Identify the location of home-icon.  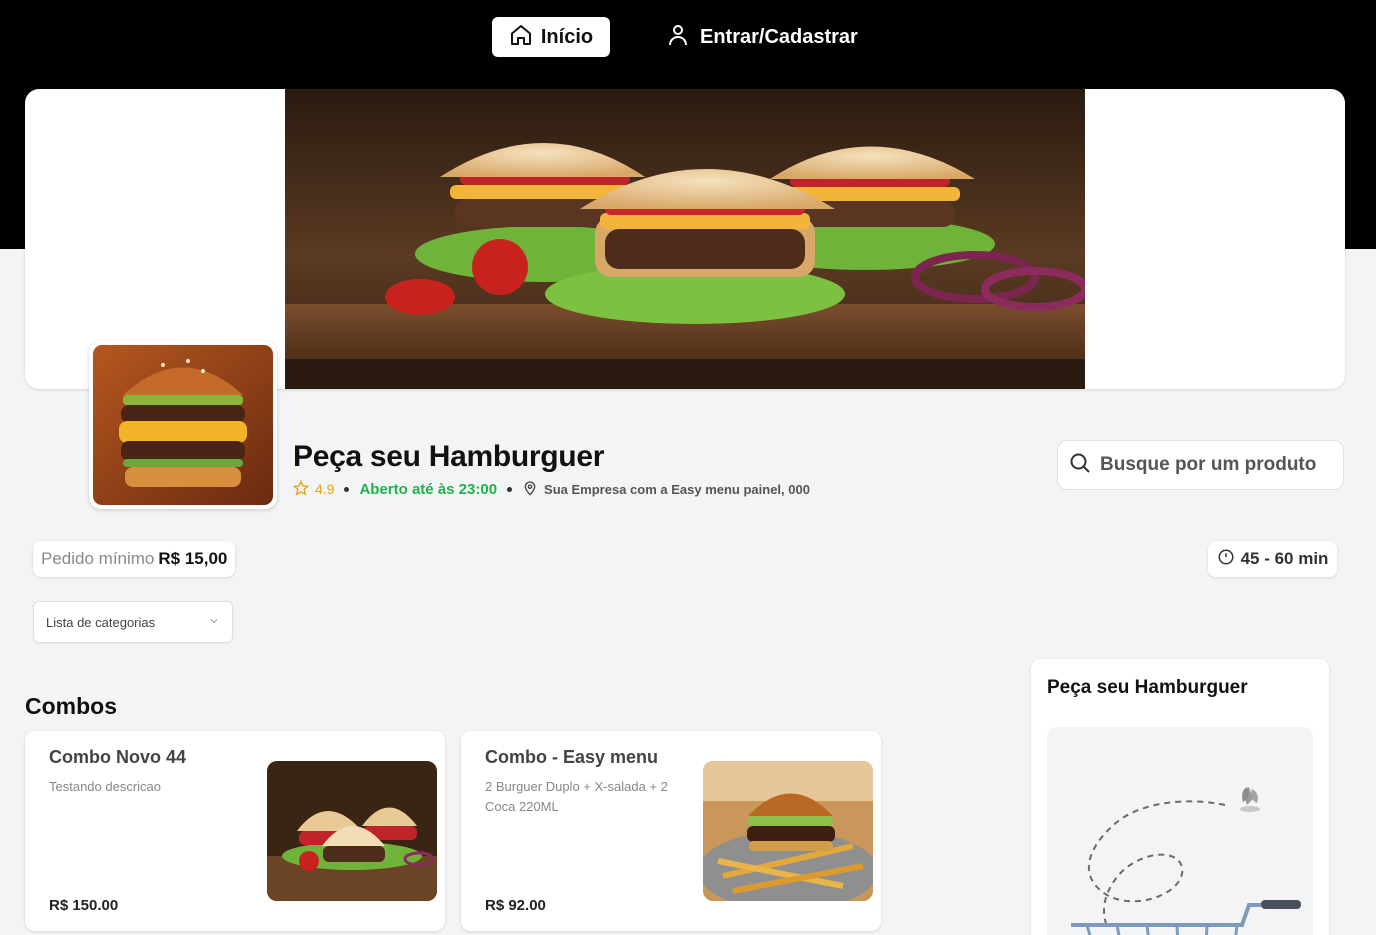
(521, 37).